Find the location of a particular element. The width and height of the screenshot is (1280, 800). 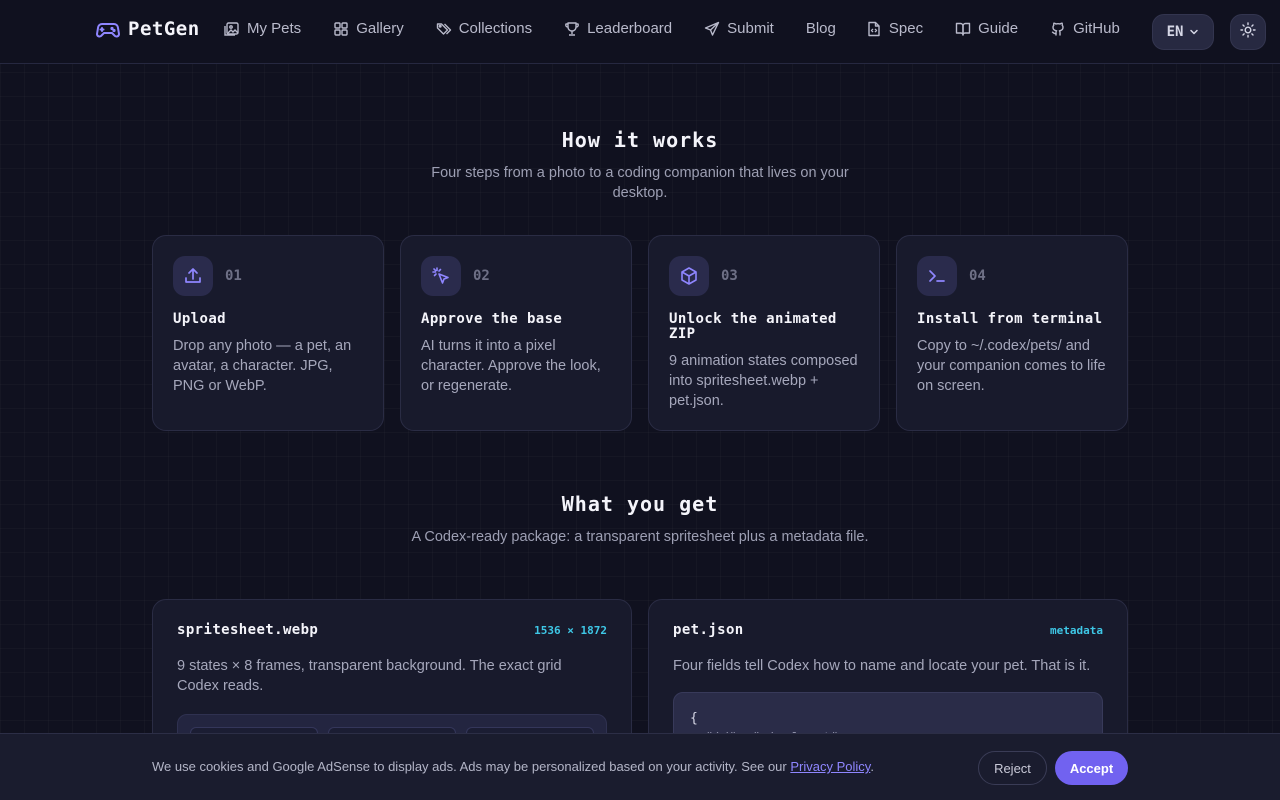

terminal-icon is located at coordinates (937, 276).